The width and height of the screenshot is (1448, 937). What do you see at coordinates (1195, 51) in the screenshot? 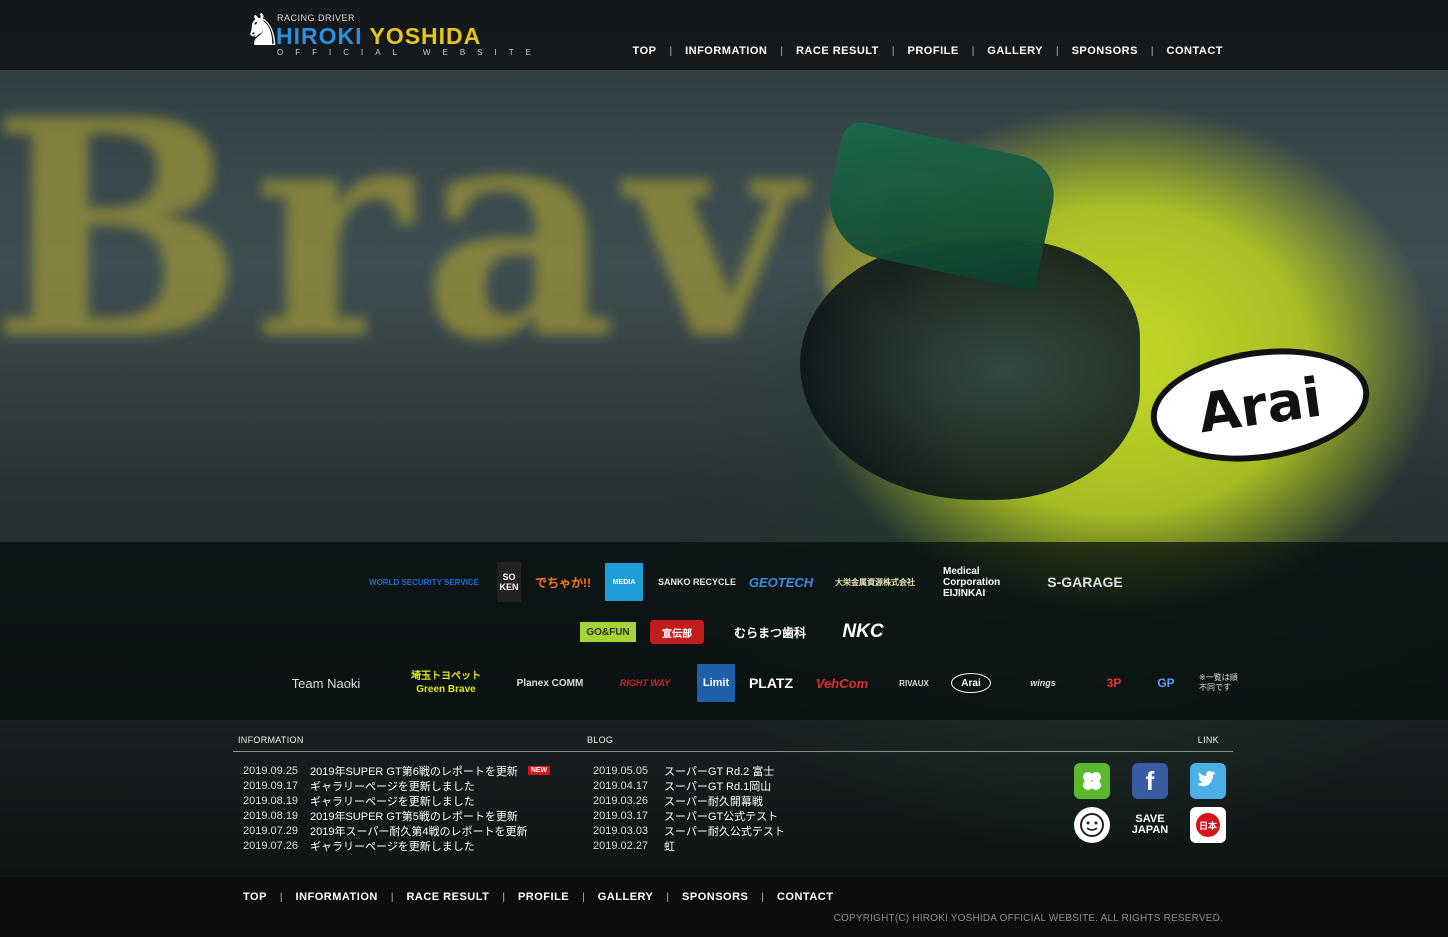
I see `nav-contact: CONTACT` at bounding box center [1195, 51].